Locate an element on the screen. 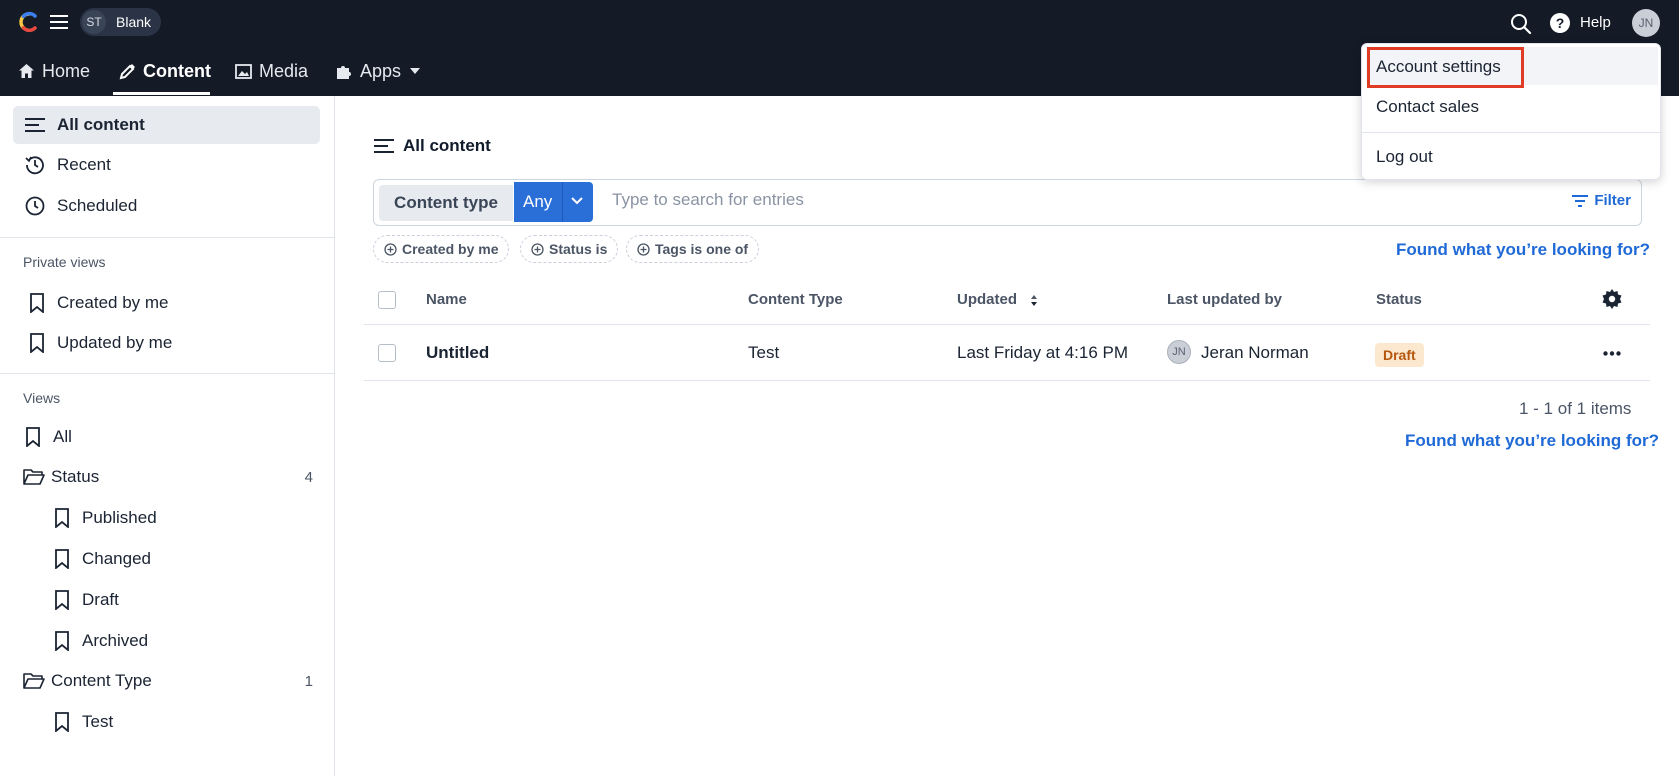 Image resolution: width=1679 pixels, height=776 pixels. tab-home-label: Home is located at coordinates (66, 70).